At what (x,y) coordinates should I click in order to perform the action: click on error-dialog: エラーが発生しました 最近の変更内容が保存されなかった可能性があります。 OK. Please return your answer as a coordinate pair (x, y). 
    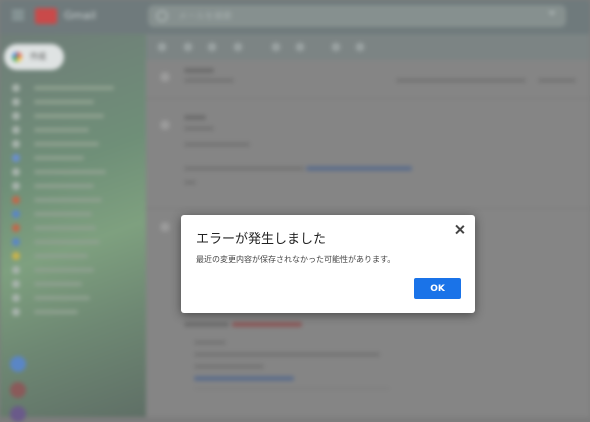
    Looking at the image, I should click on (328, 264).